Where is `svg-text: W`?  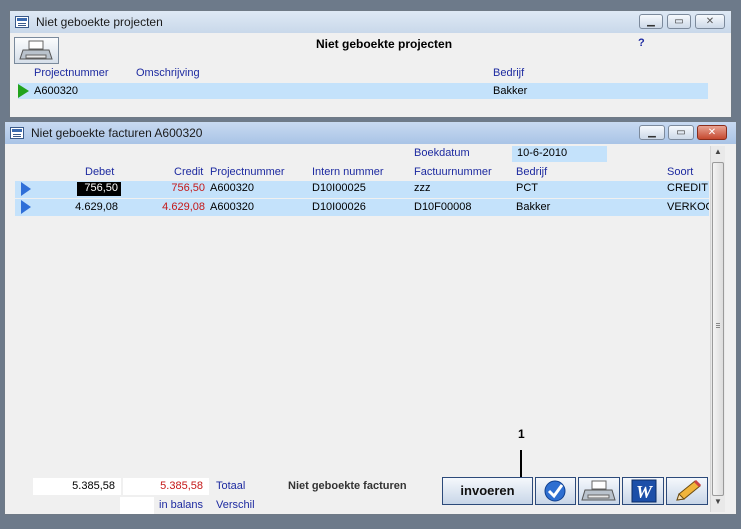
svg-text: W is located at coordinates (645, 492).